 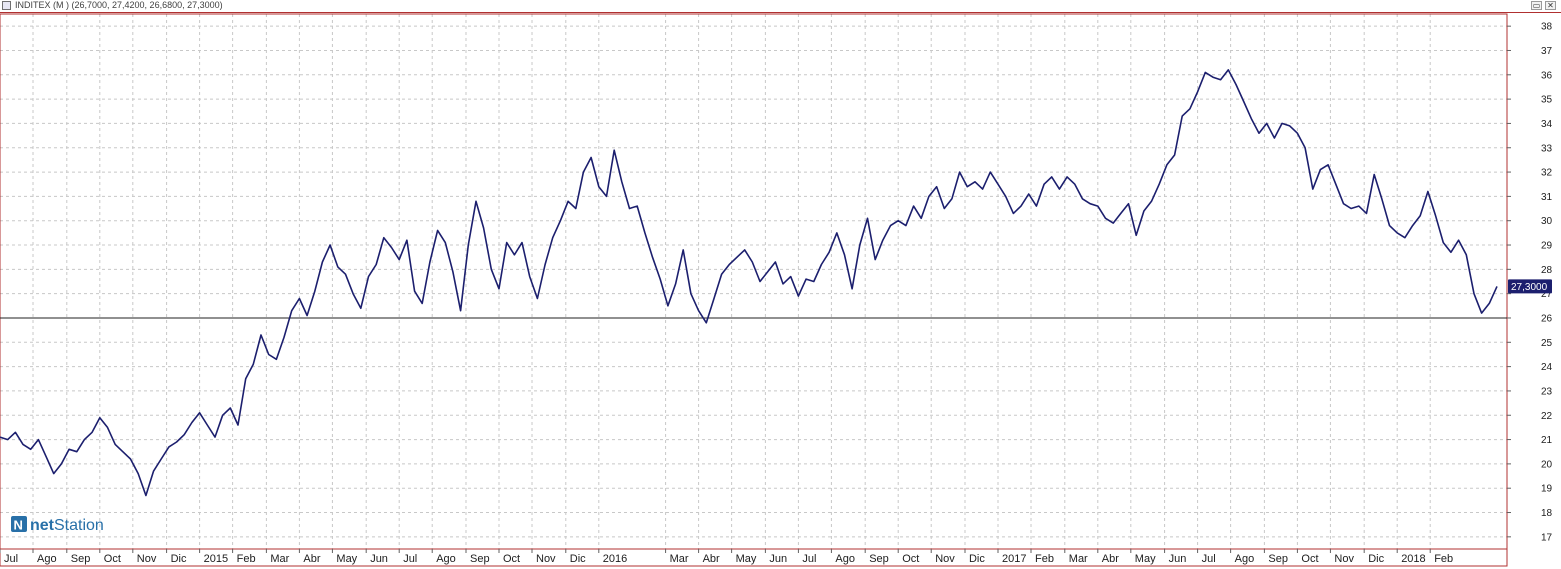 What do you see at coordinates (1547, 513) in the screenshot?
I see `y-tick-label: 18` at bounding box center [1547, 513].